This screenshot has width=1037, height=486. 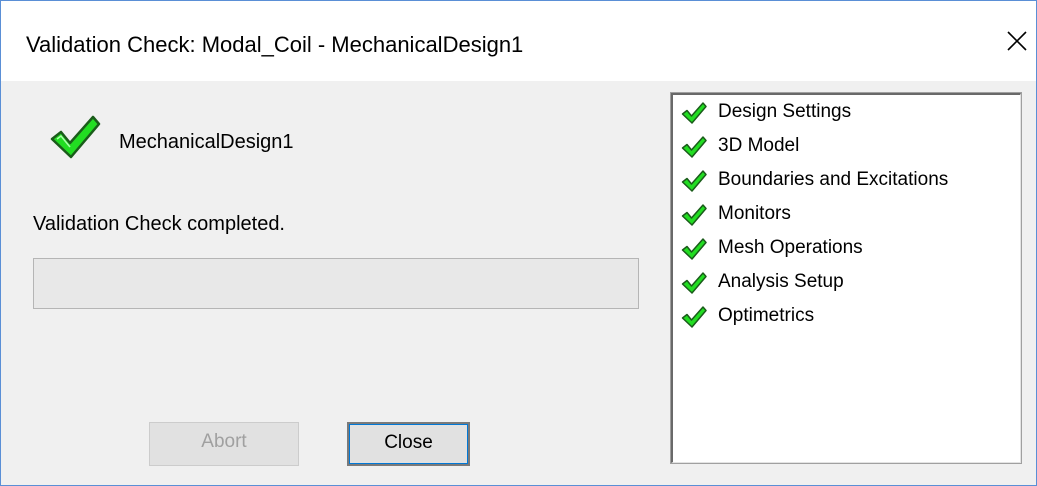 What do you see at coordinates (754, 213) in the screenshot?
I see `check-list-item-label: Monitors` at bounding box center [754, 213].